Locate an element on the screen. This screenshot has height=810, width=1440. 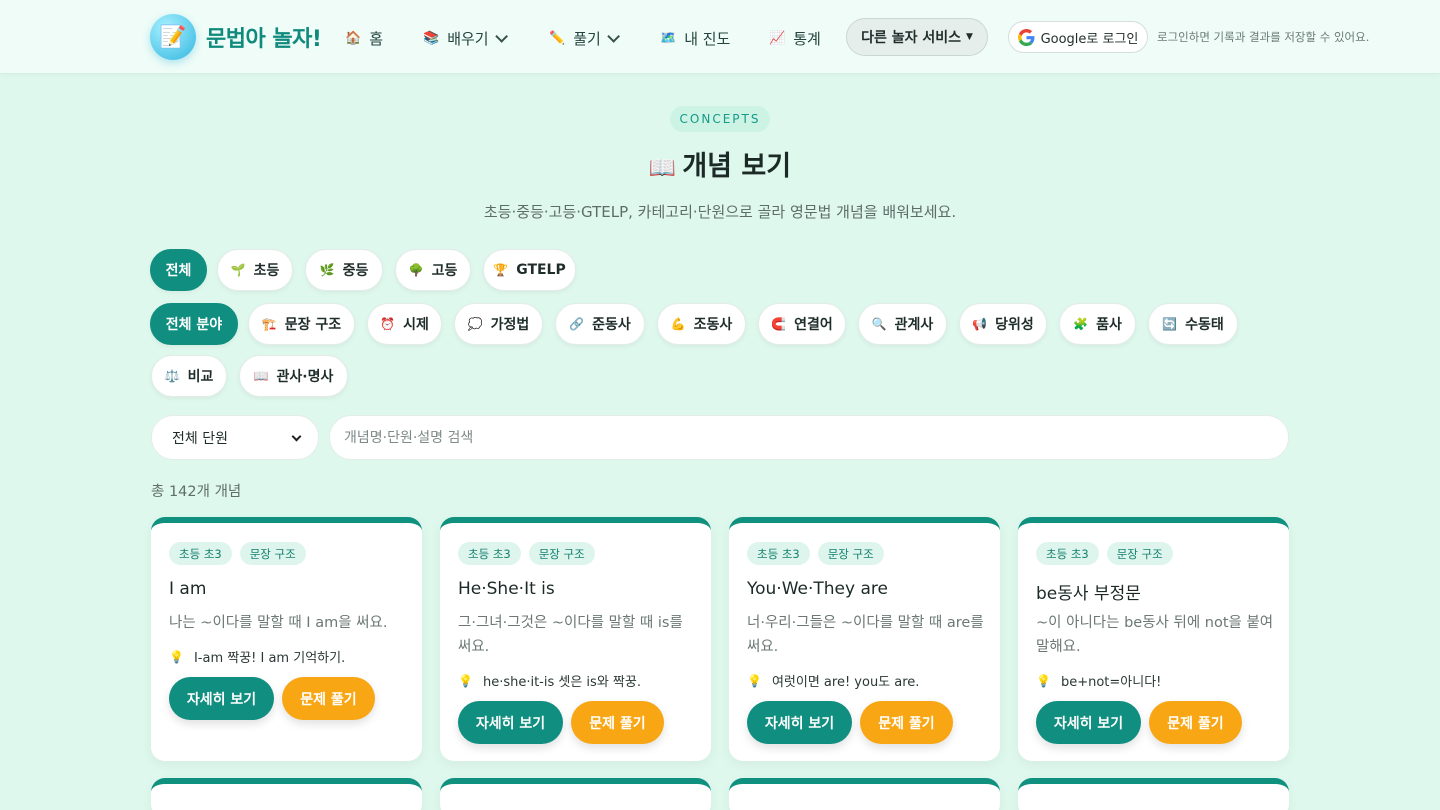
memo-icon: 📝 is located at coordinates (173, 37).